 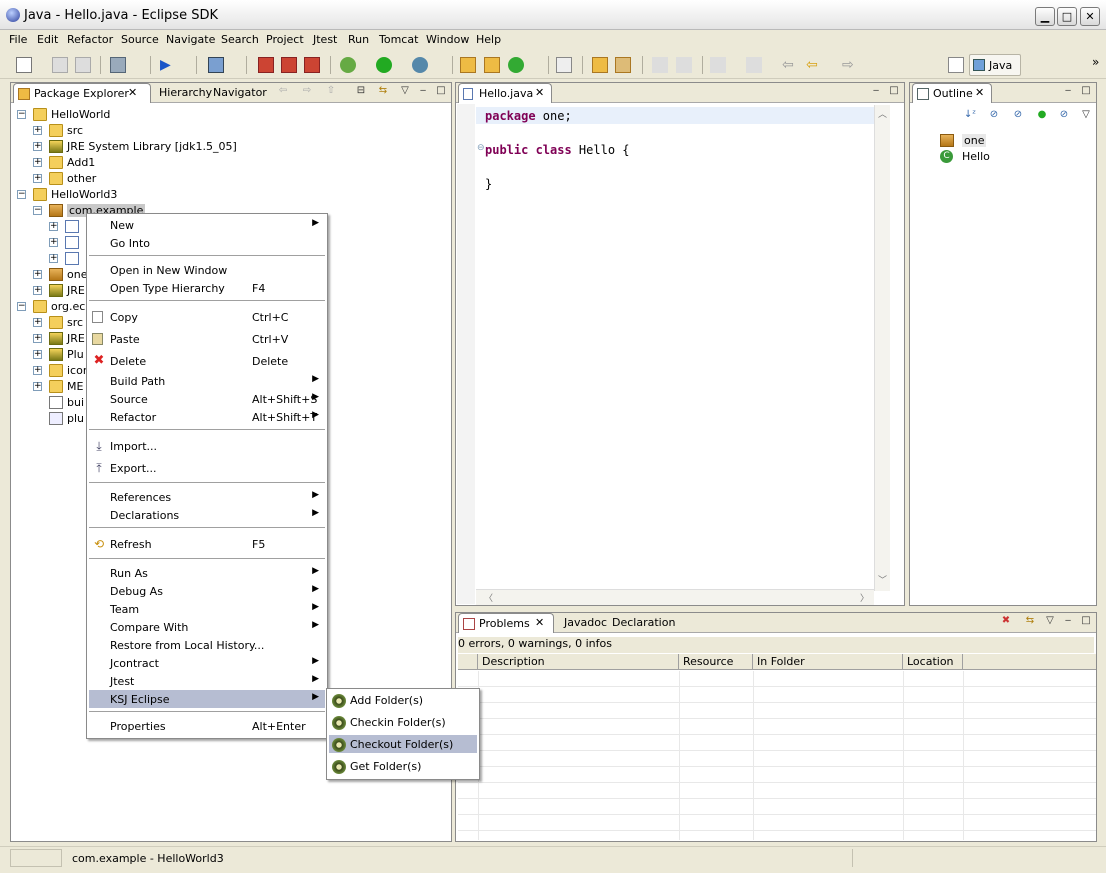 I want to click on save-icon, so click(x=60, y=65).